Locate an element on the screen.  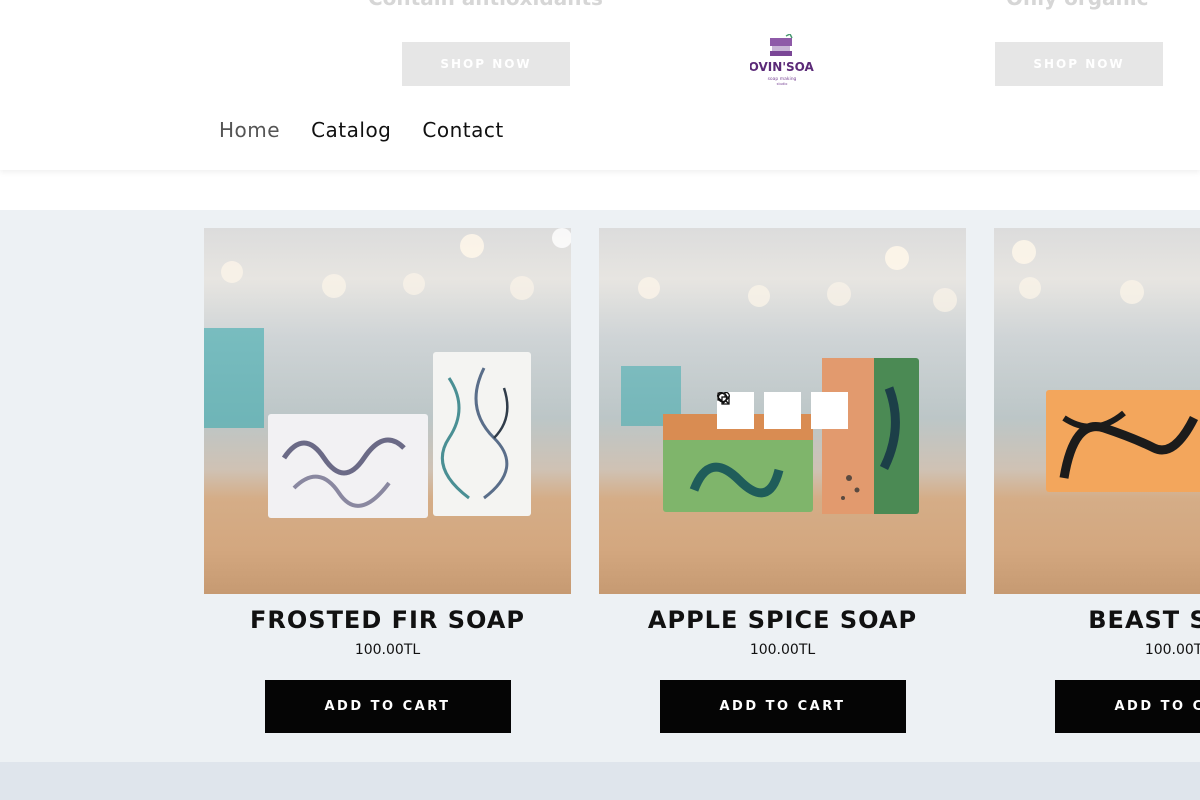
hero-right-caption: Only organic is located at coordinates (1077, 5).